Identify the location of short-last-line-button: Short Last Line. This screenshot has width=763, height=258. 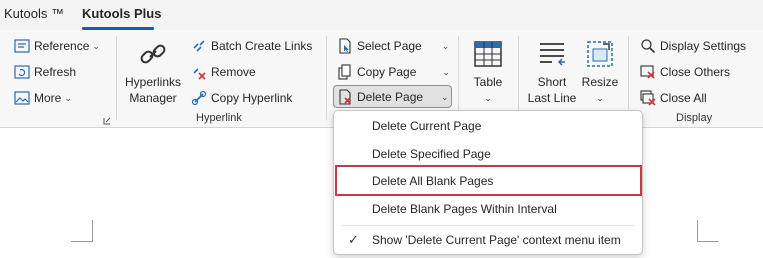
(552, 71).